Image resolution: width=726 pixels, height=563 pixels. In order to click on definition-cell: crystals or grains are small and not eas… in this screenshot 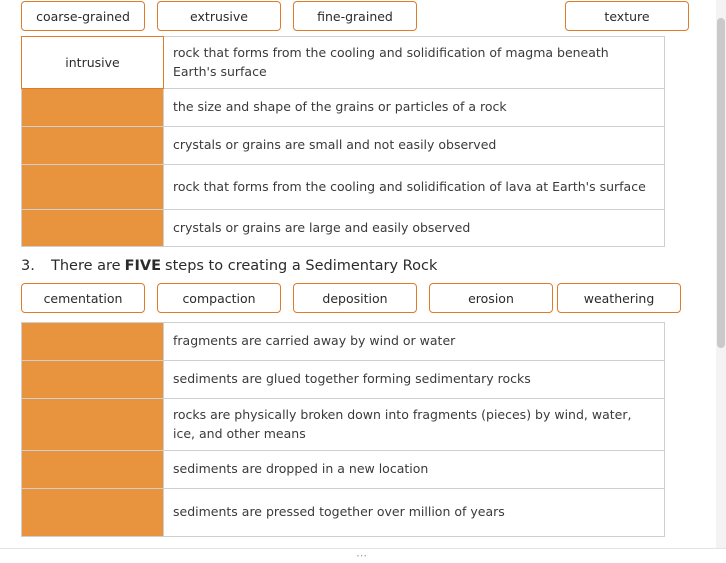, I will do `click(414, 145)`.